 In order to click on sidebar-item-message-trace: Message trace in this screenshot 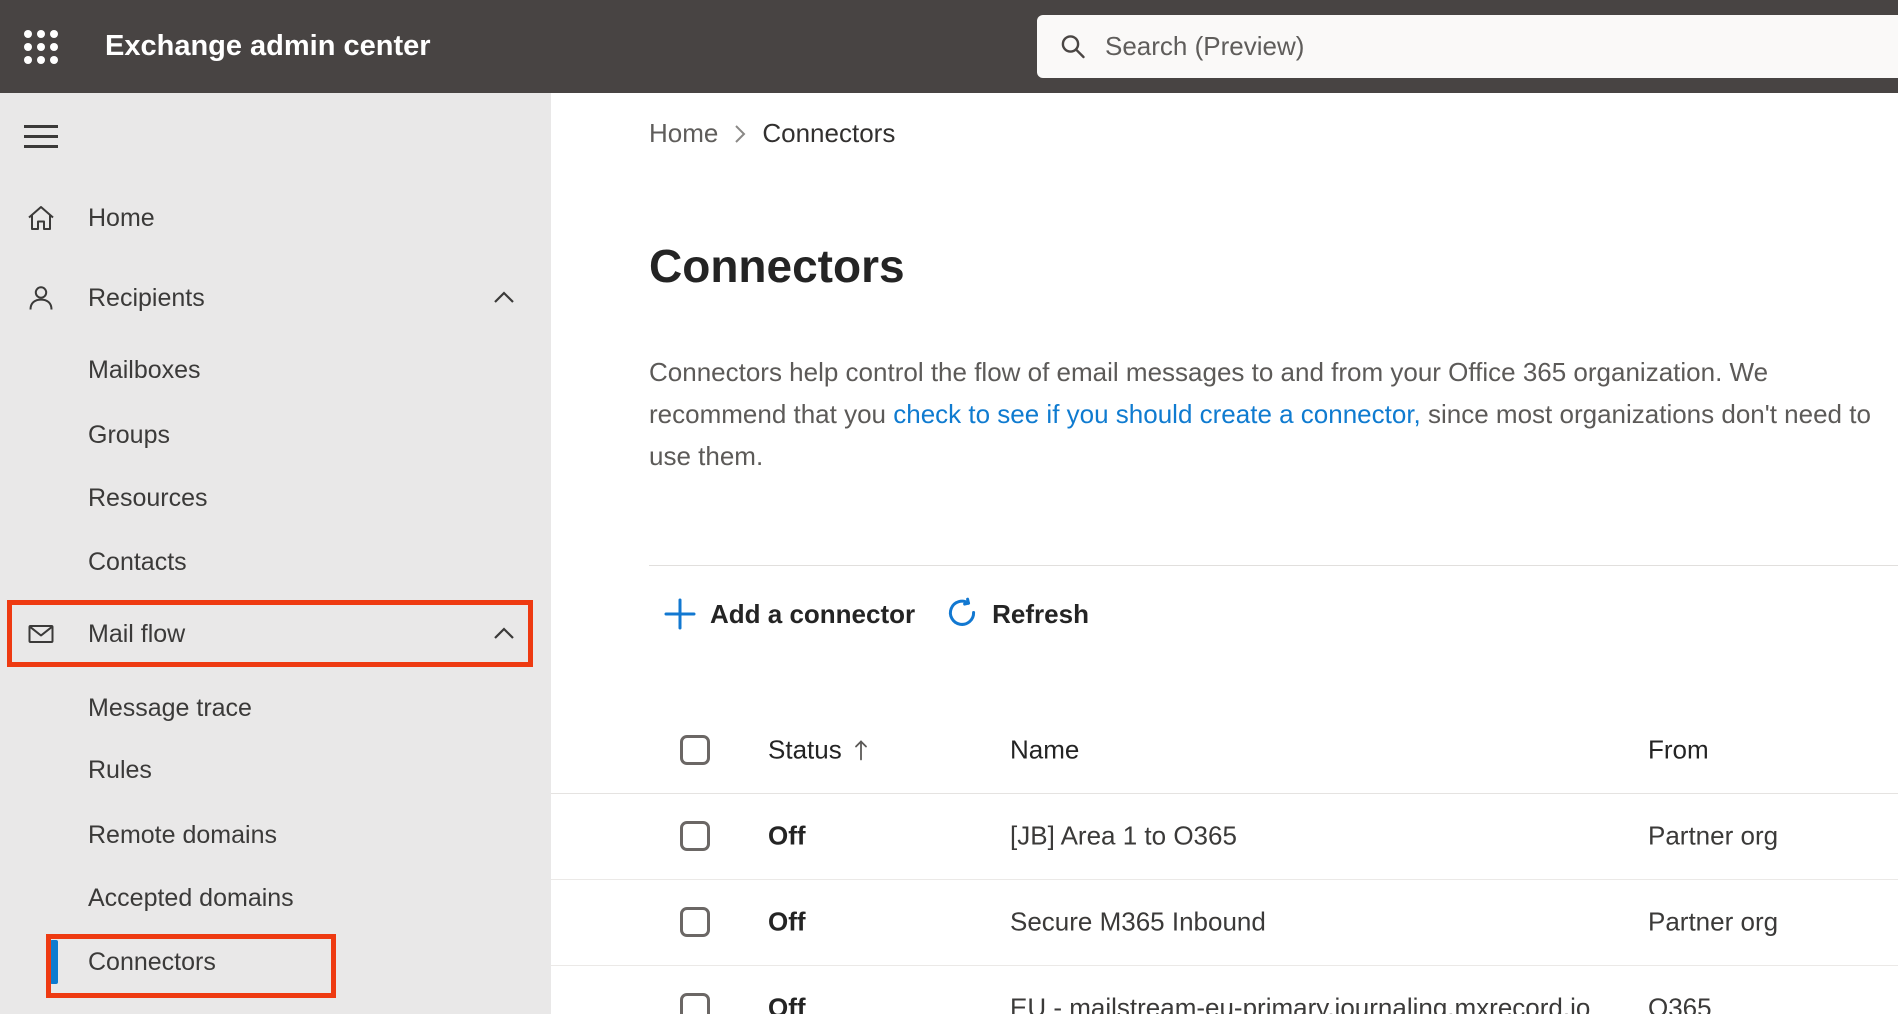, I will do `click(275, 708)`.